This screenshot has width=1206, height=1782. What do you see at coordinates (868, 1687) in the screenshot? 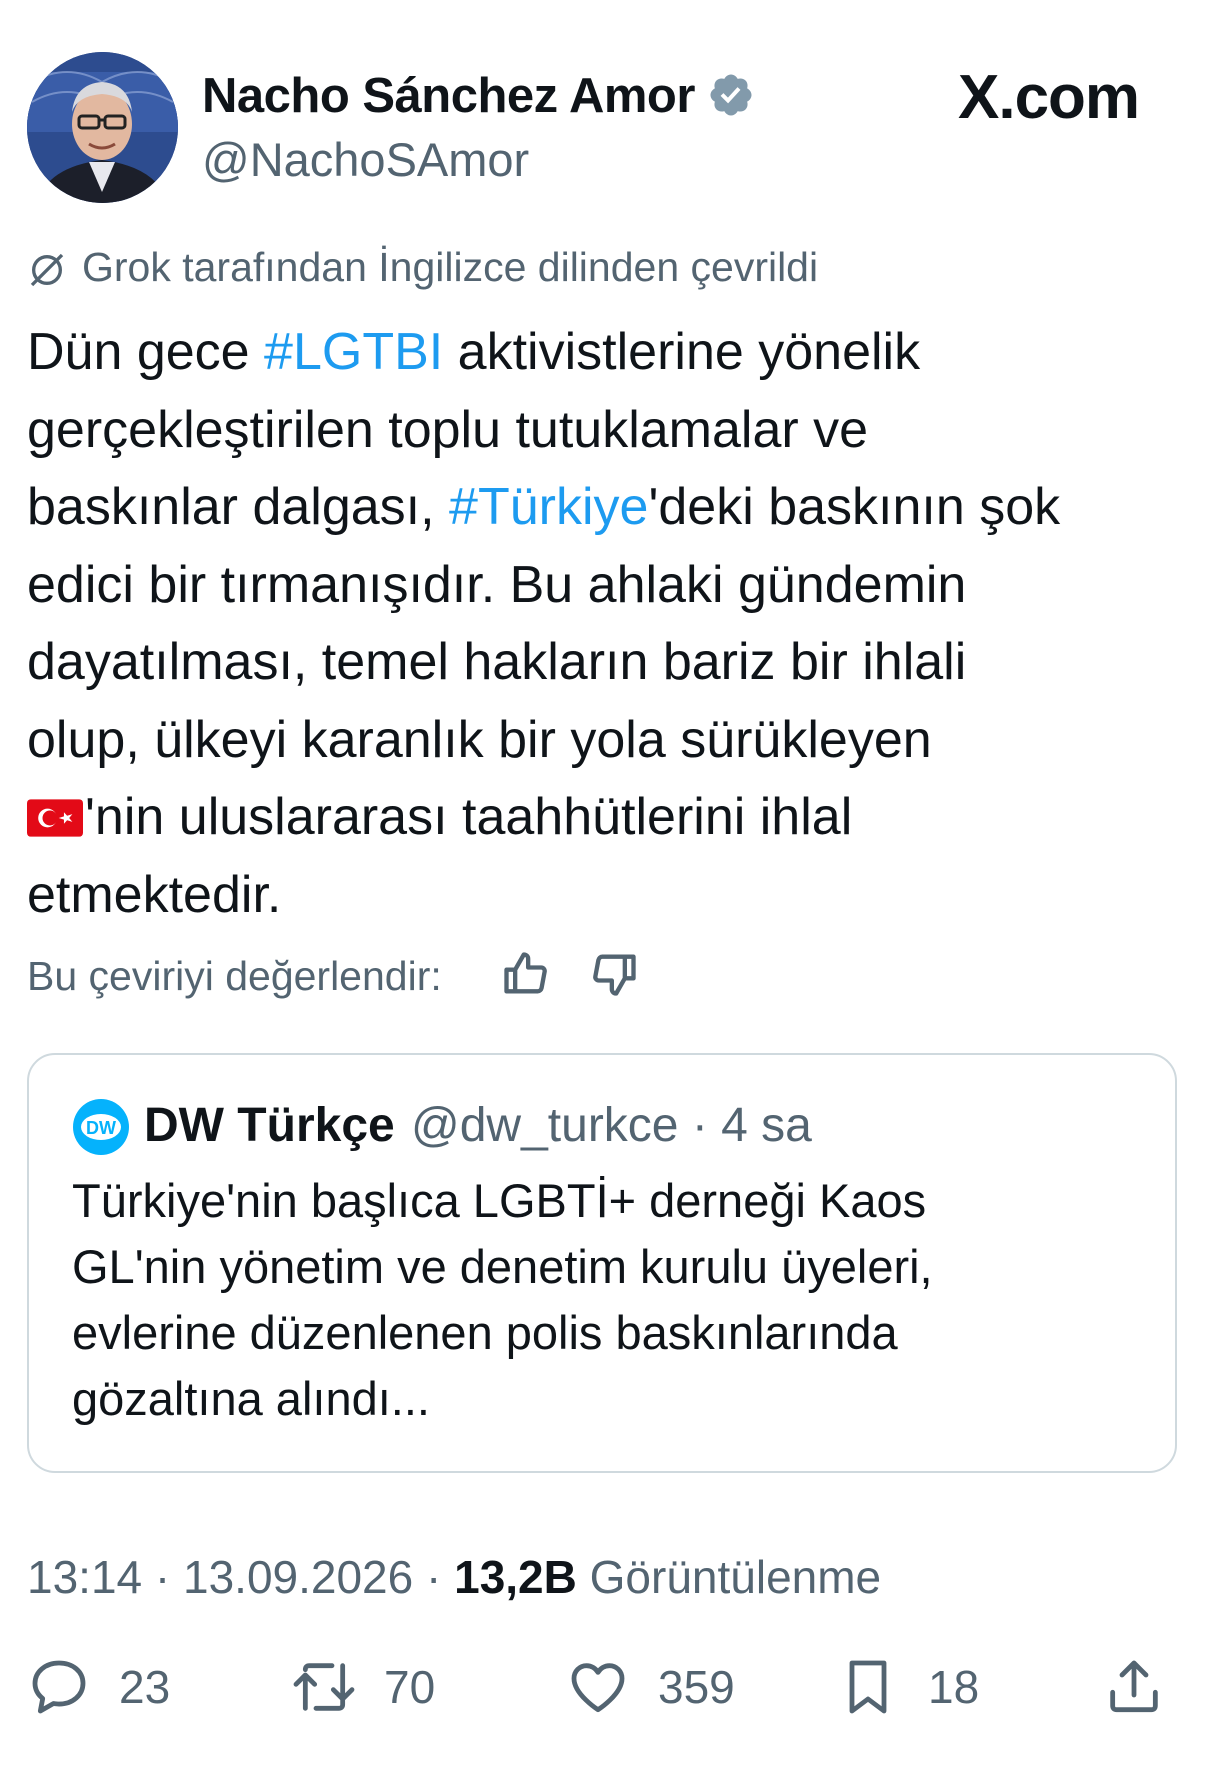
I see `bookmark-icon` at bounding box center [868, 1687].